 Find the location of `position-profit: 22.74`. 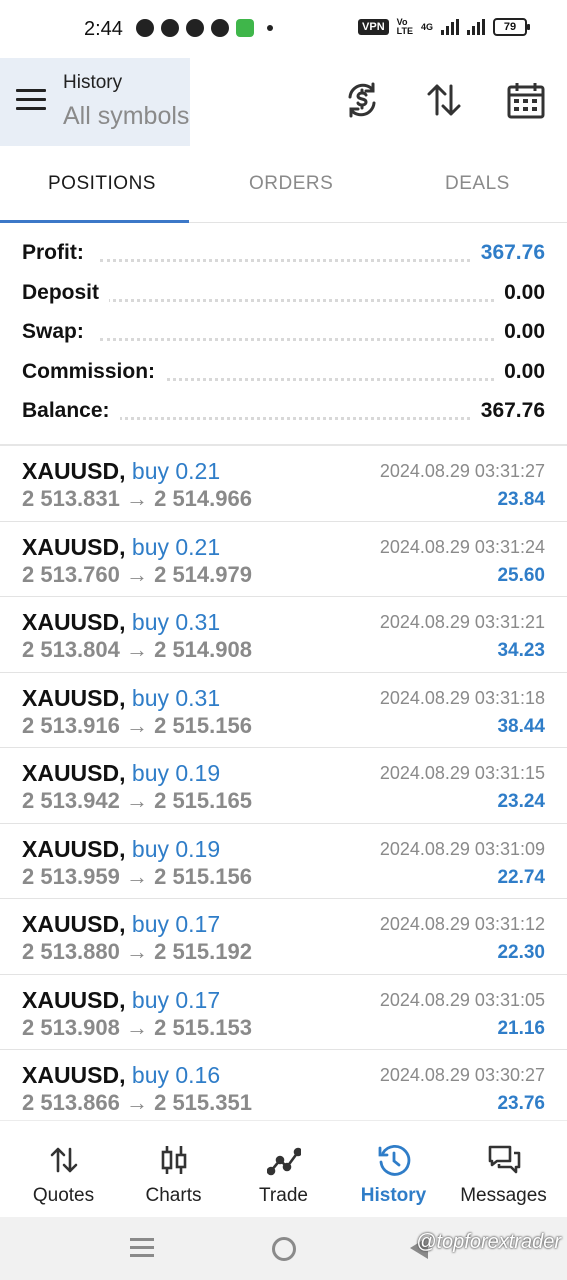

position-profit: 22.74 is located at coordinates (521, 877).